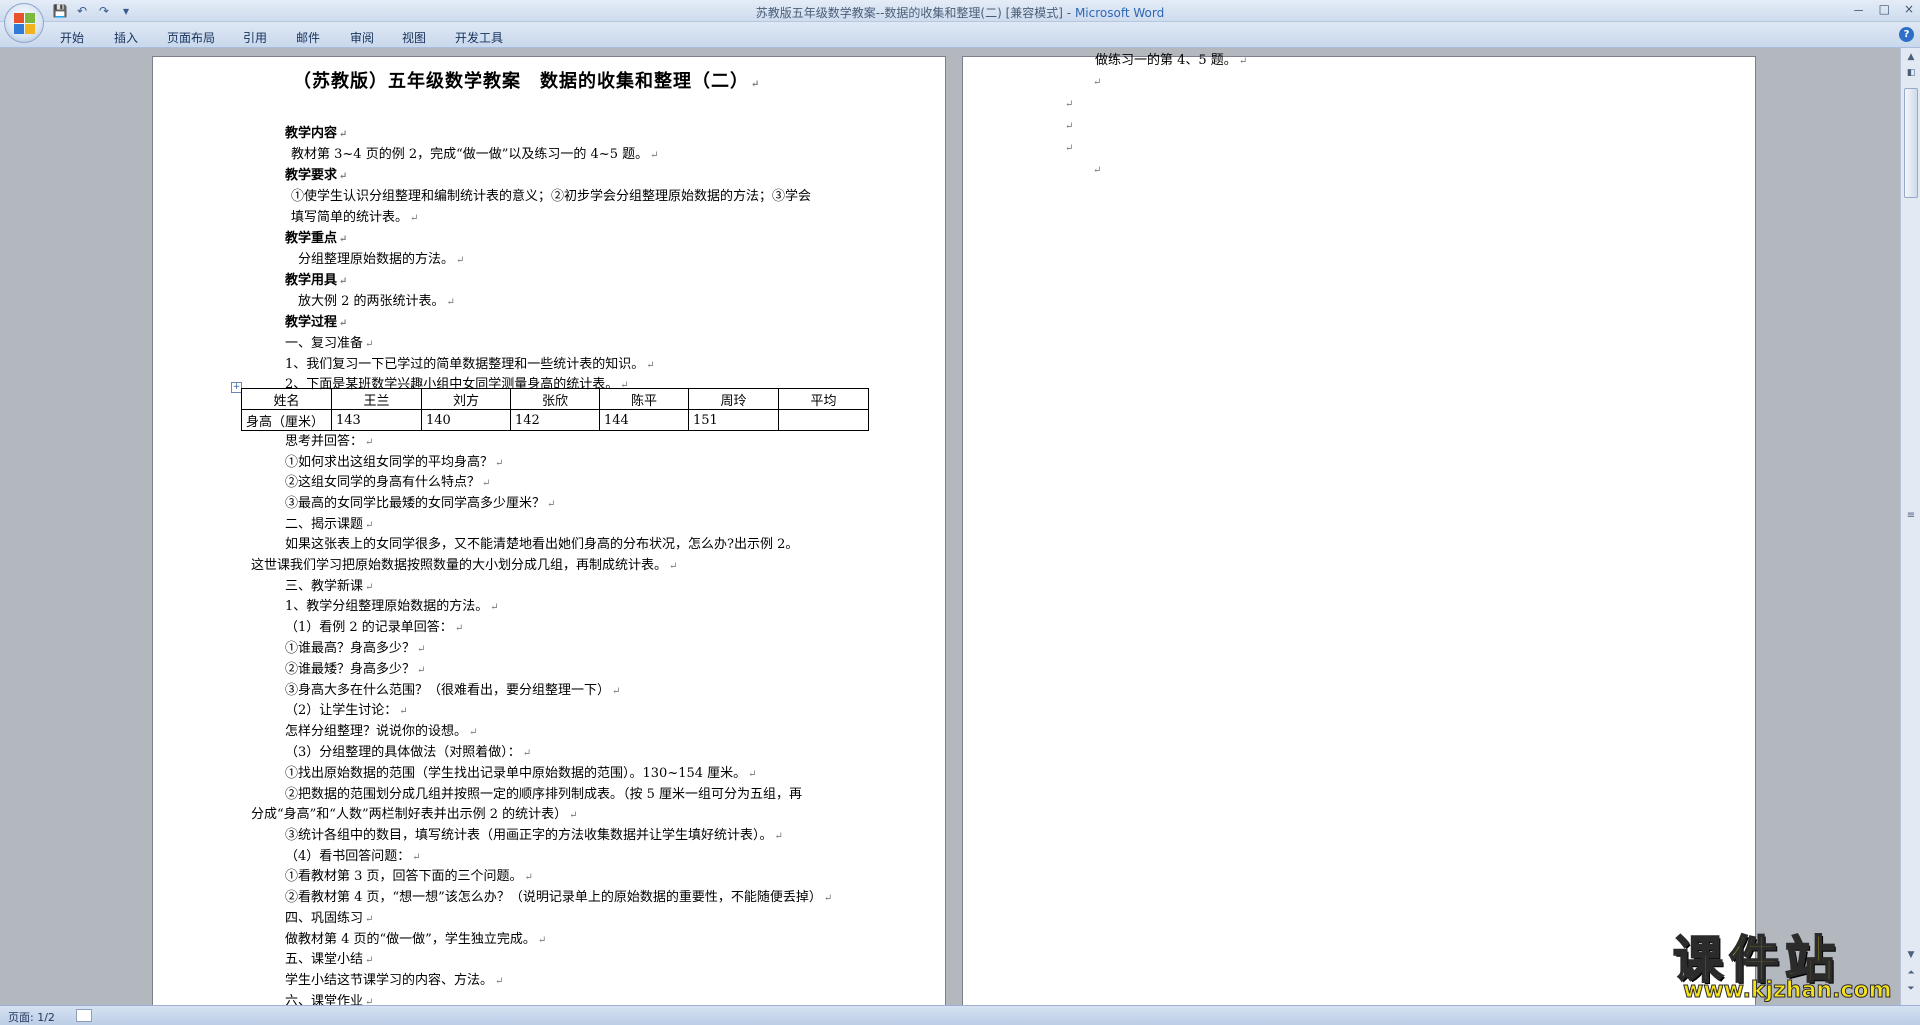  What do you see at coordinates (329, 918) in the screenshot?
I see `text-line: 四、巩固练习 ↵` at bounding box center [329, 918].